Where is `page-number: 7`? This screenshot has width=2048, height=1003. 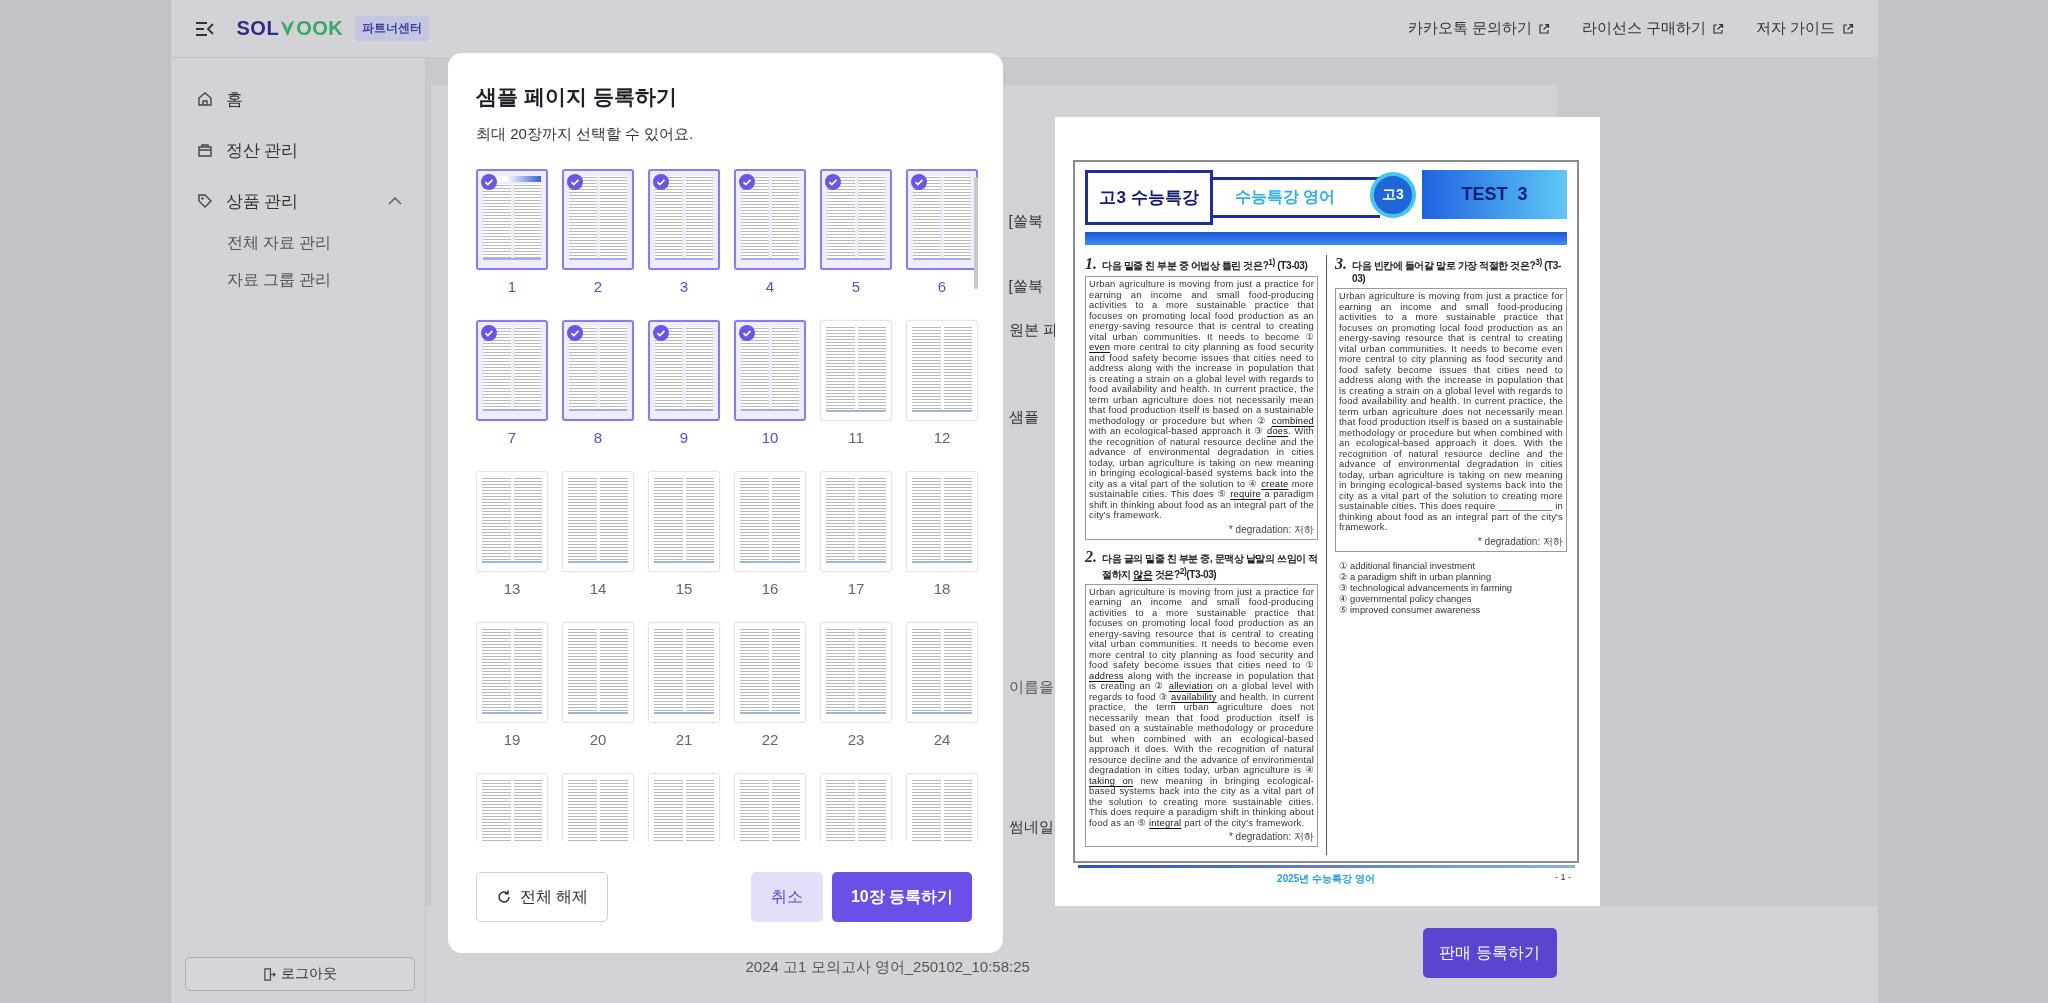 page-number: 7 is located at coordinates (512, 437).